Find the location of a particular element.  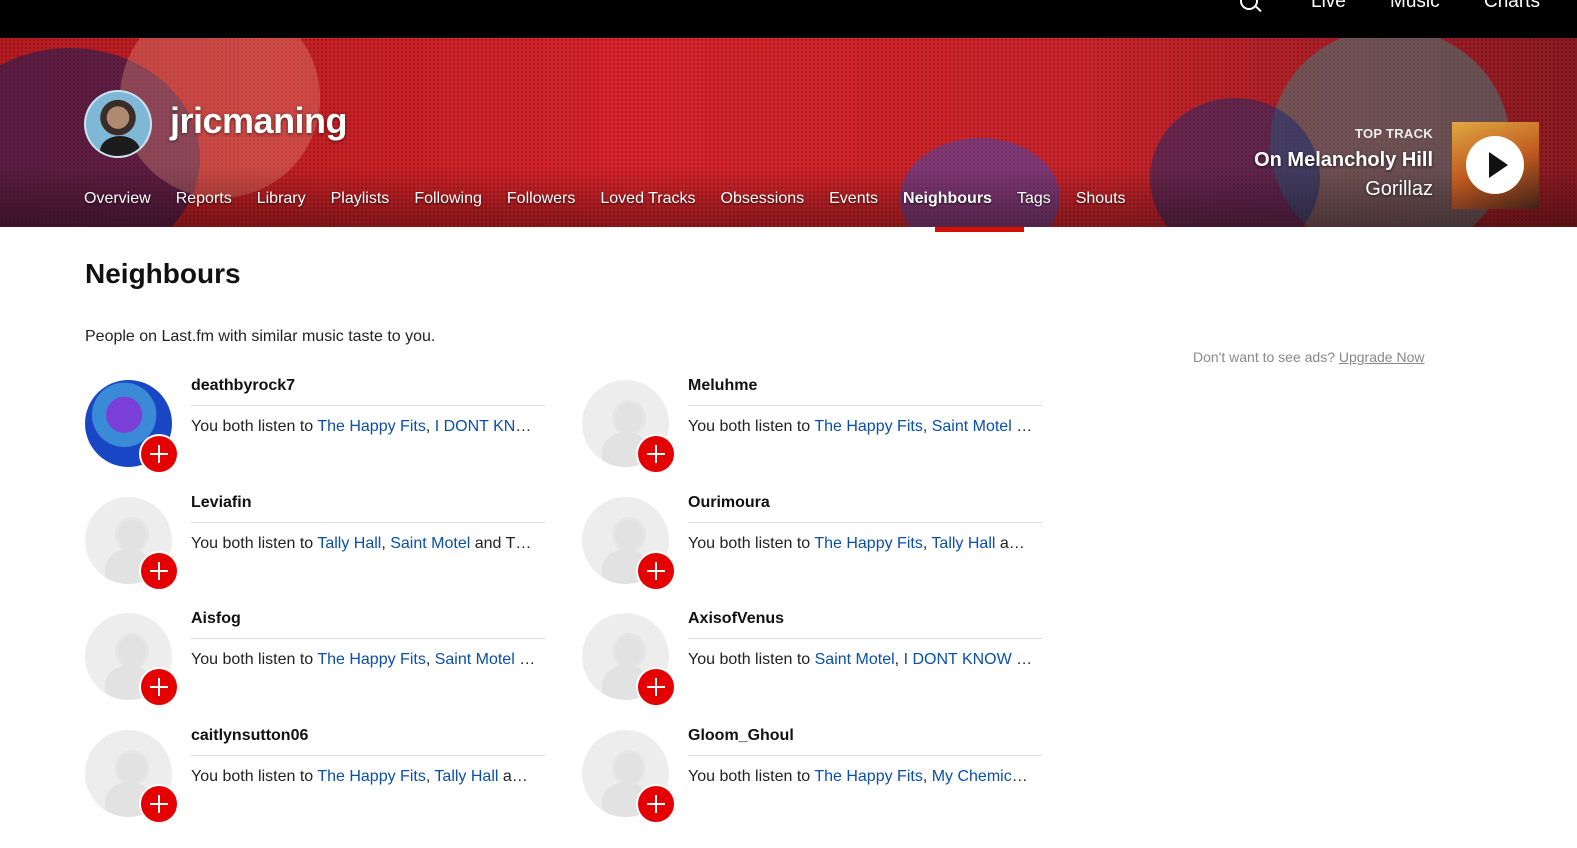

nav-live-link: Live is located at coordinates (1328, 6).